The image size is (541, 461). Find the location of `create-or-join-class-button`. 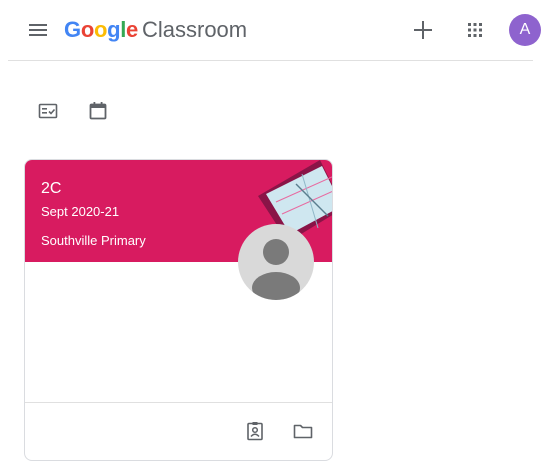

create-or-join-class-button is located at coordinates (423, 30).